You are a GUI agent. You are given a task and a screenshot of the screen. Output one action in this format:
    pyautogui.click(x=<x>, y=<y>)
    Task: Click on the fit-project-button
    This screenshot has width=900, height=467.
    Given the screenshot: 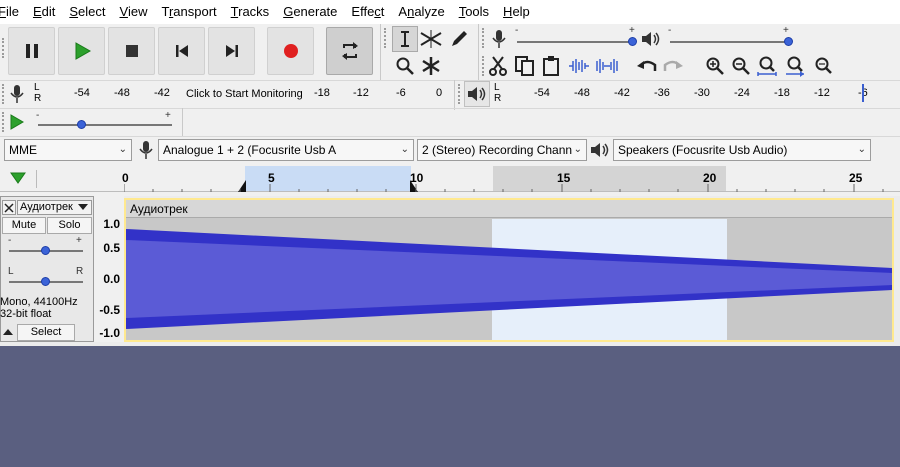 What is the action you would take?
    pyautogui.click(x=795, y=66)
    